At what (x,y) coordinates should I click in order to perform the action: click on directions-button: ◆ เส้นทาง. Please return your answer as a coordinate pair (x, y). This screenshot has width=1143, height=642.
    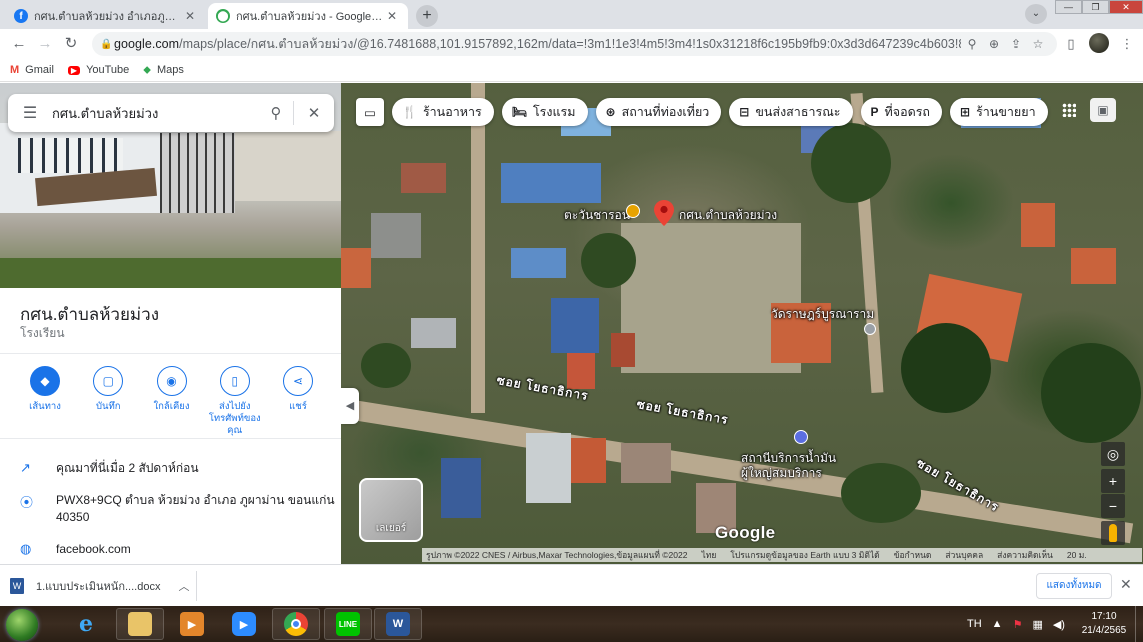
    Looking at the image, I should click on (45, 401).